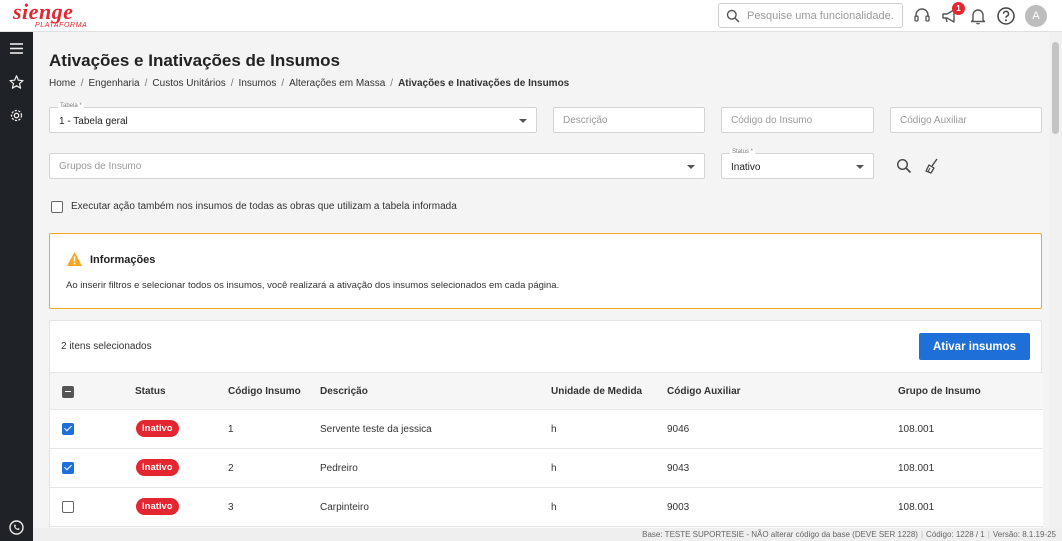 Image resolution: width=1062 pixels, height=541 pixels. What do you see at coordinates (16, 527) in the screenshot?
I see `whatsapp-icon` at bounding box center [16, 527].